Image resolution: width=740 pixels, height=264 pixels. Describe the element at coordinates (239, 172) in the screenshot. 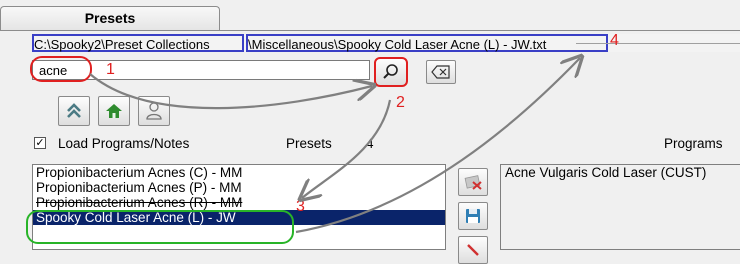

I see `list-item: Propionibacterium Acnes (C) - MM` at that location.